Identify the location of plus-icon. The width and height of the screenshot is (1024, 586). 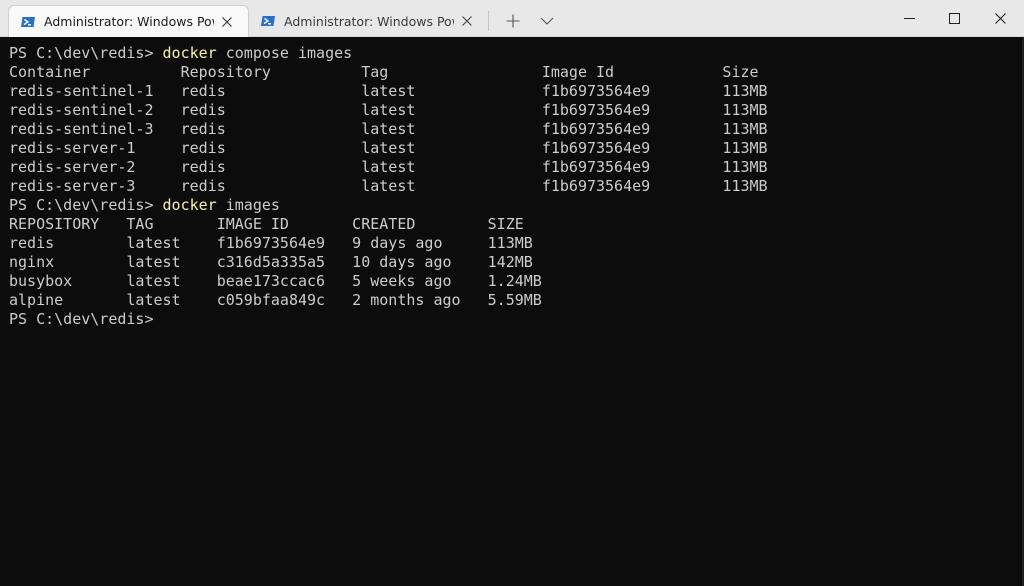
(513, 21).